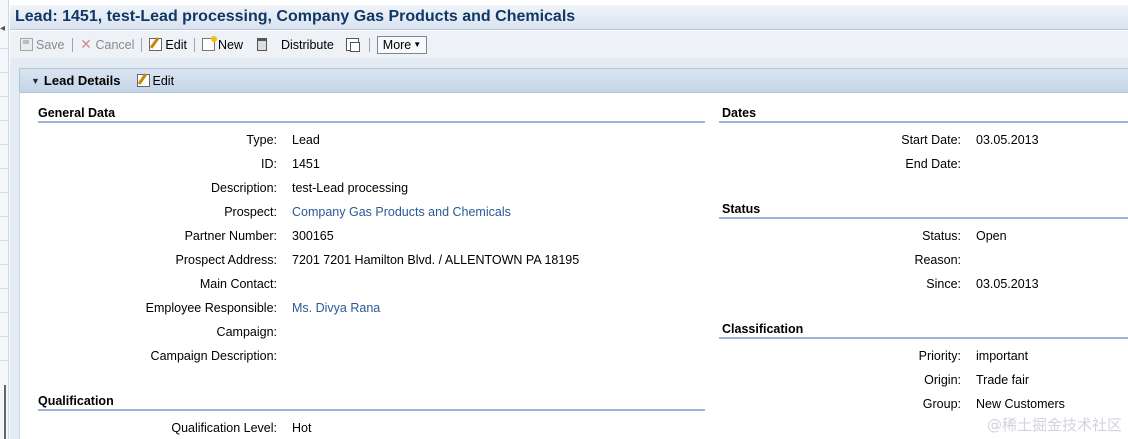 The height and width of the screenshot is (439, 1128). What do you see at coordinates (213, 356) in the screenshot?
I see `field-label: Campaign Description:` at bounding box center [213, 356].